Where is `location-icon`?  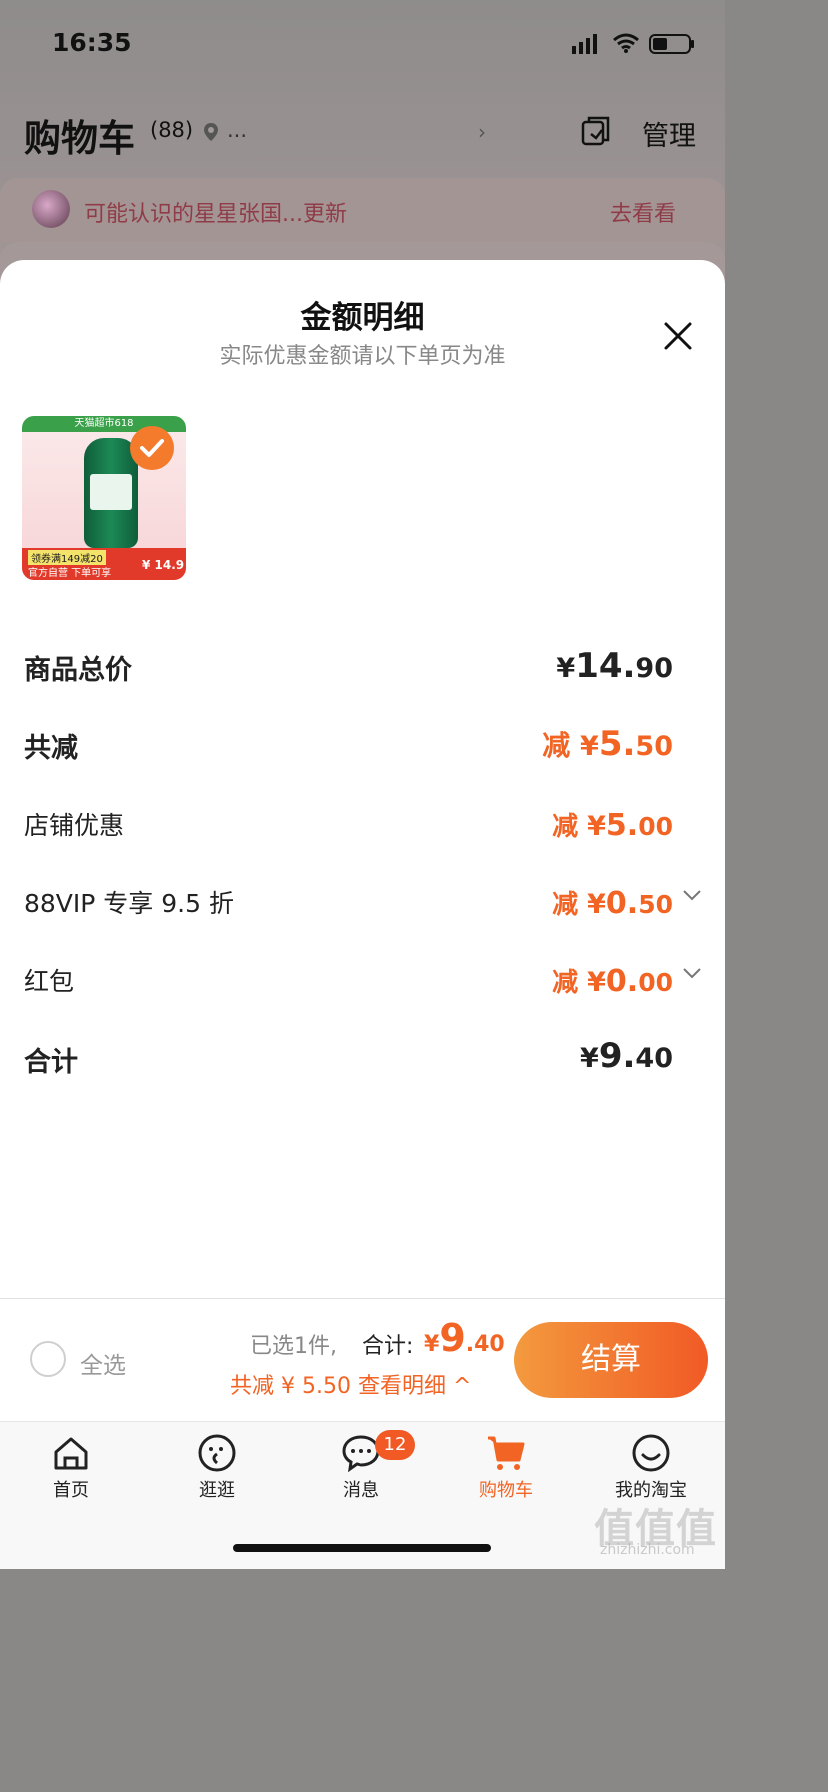 location-icon is located at coordinates (211, 132).